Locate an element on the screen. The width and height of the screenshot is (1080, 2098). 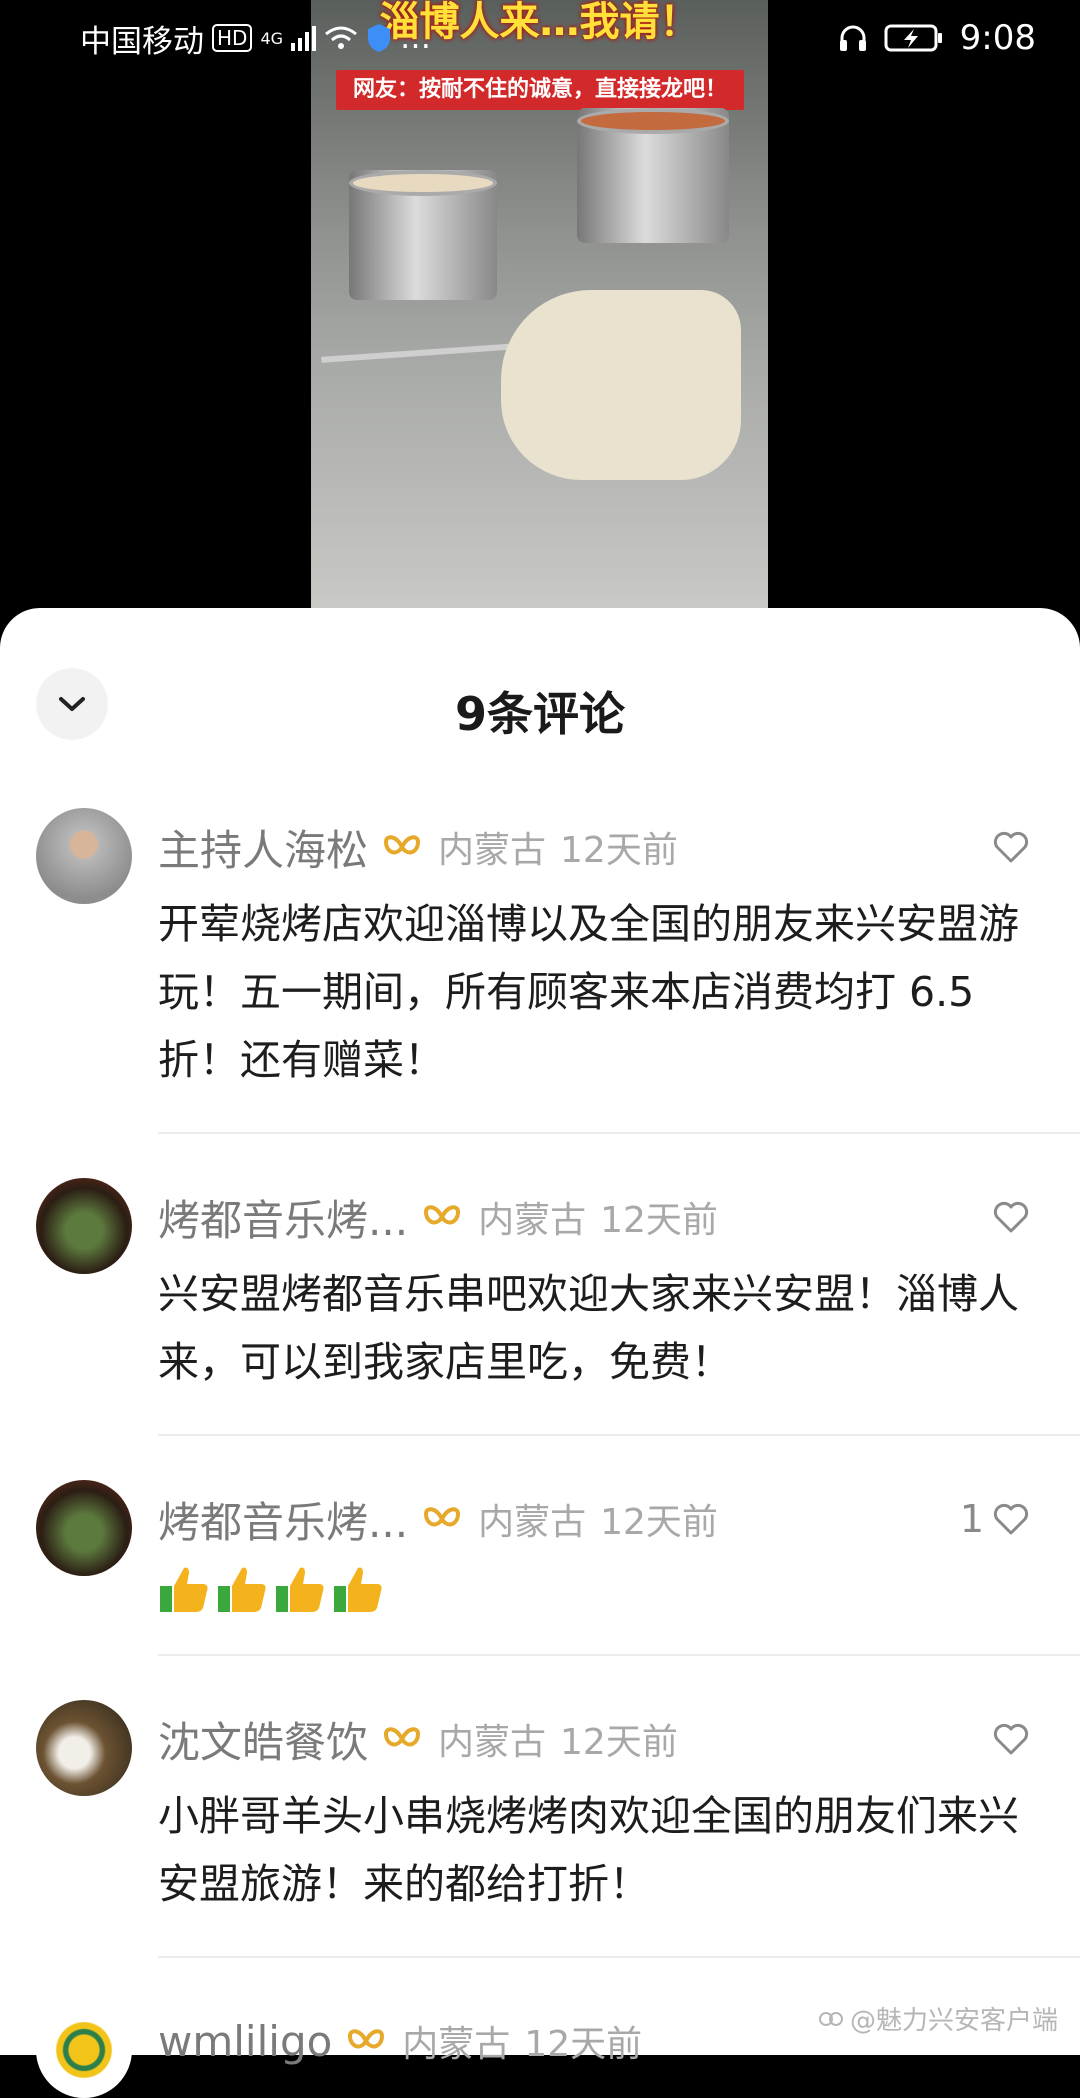
sheet-header: 9条评论 is located at coordinates (540, 693).